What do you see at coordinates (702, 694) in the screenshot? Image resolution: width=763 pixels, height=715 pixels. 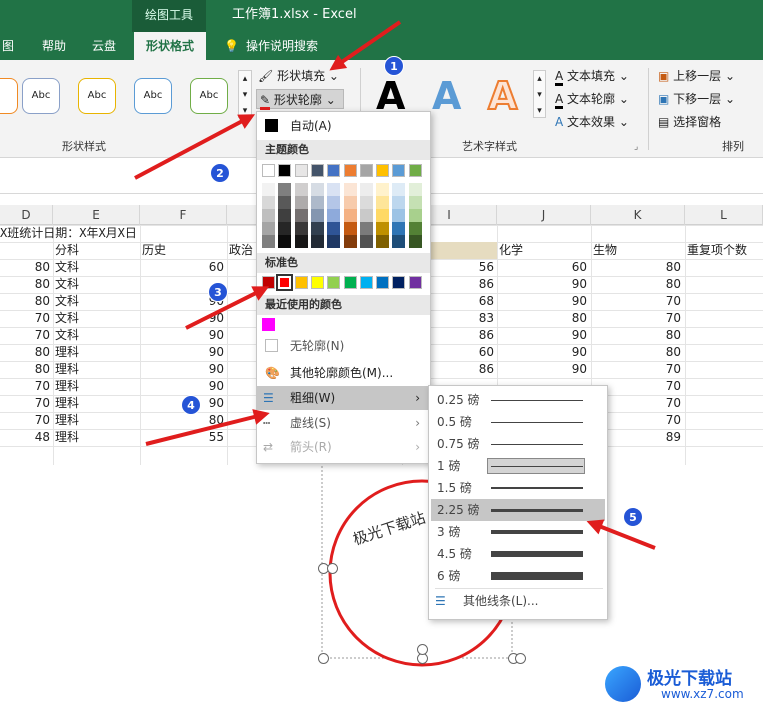 I see `watermark-url: www.xz7.com` at bounding box center [702, 694].